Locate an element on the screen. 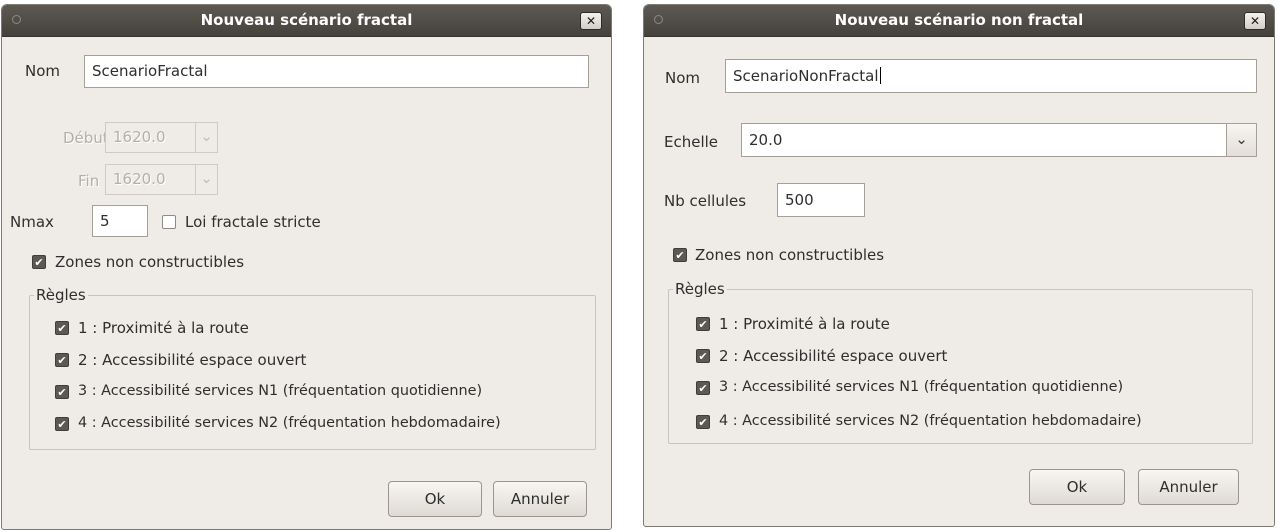 Image resolution: width=1278 pixels, height=532 pixels. nom-input-value: ScenarioNonFractal is located at coordinates (806, 76).